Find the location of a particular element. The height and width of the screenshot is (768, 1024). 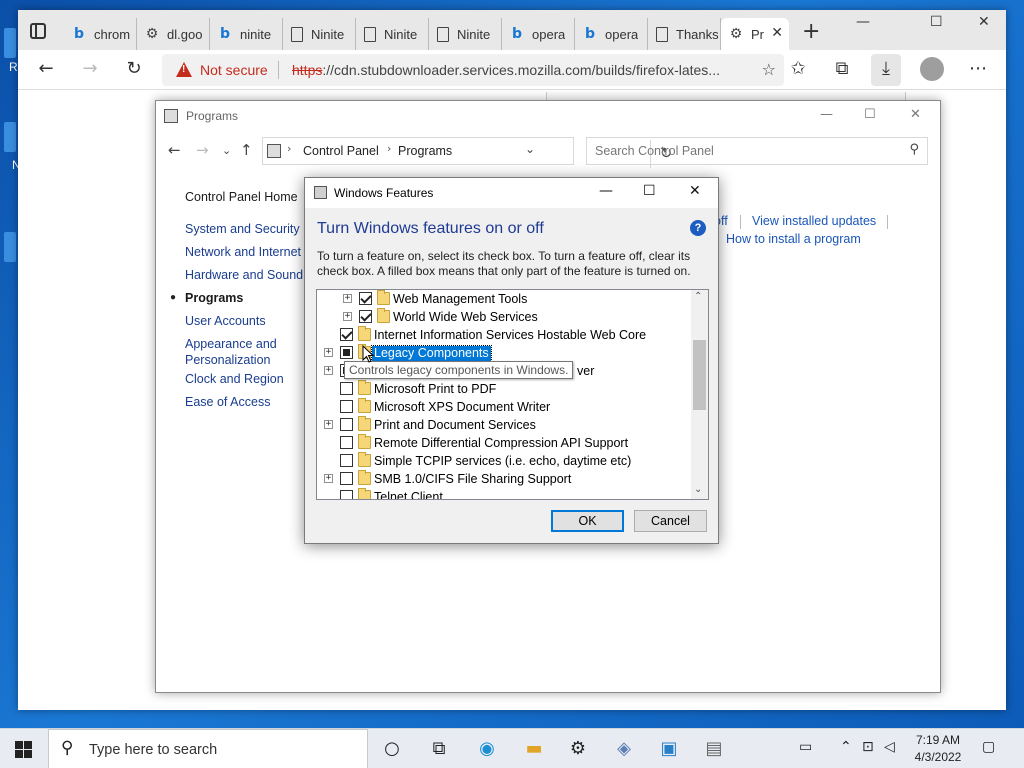

scroll-thumb is located at coordinates (699, 375).